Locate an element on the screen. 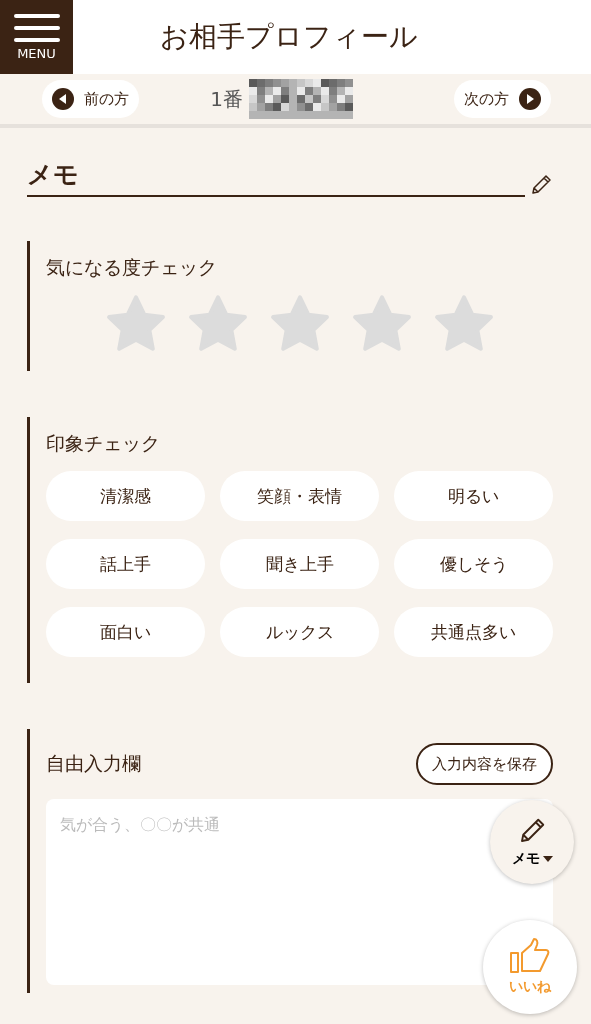 The height and width of the screenshot is (1024, 591). save-button: 入力内容を保存 is located at coordinates (484, 764).